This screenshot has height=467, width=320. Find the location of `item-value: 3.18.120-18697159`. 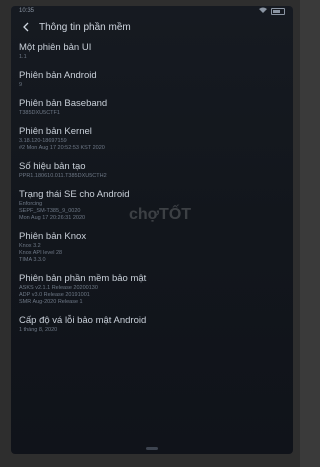

item-value: 3.18.120-18697159 is located at coordinates (43, 141).